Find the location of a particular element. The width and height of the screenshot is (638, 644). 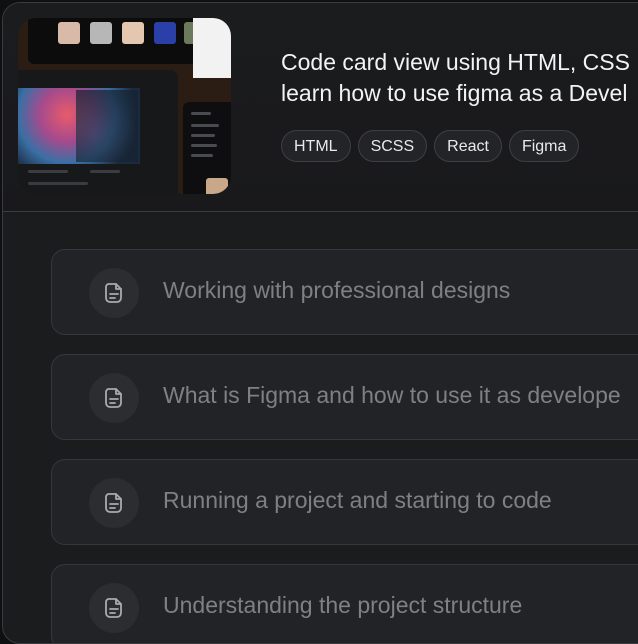

lesson-title: Working with professional designs is located at coordinates (337, 290).